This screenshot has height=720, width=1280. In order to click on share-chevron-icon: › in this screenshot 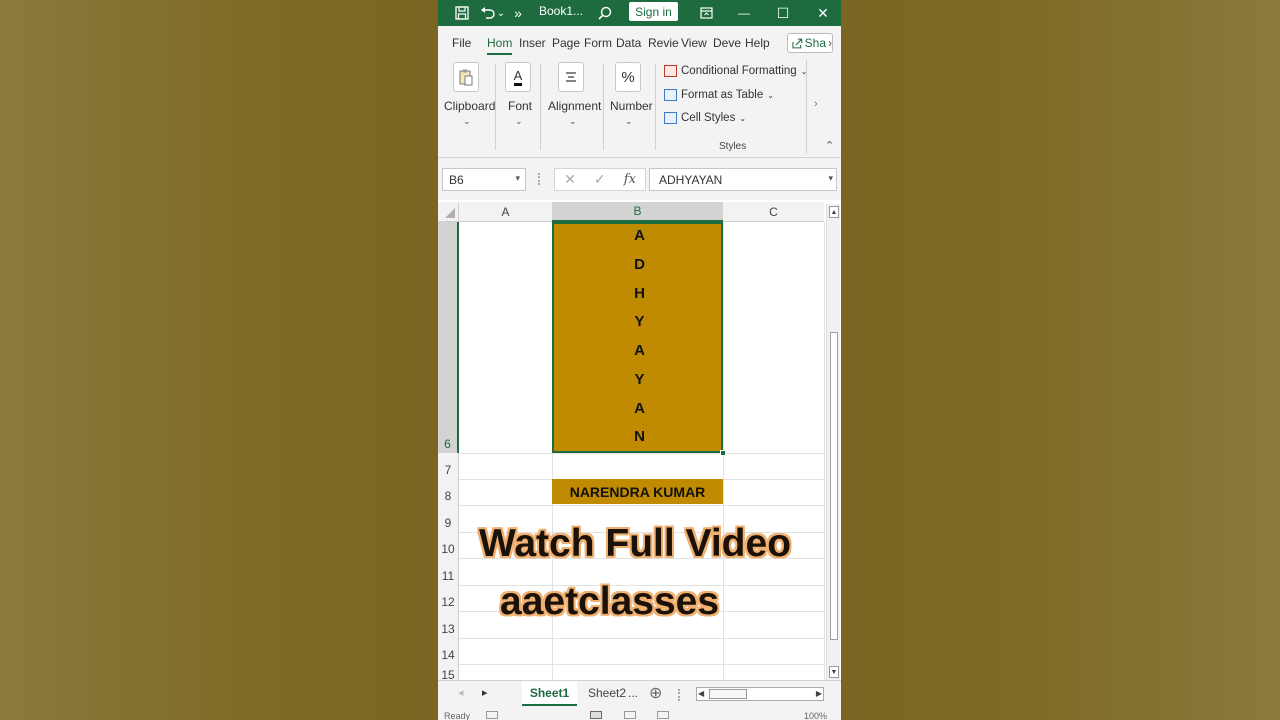, I will do `click(830, 43)`.